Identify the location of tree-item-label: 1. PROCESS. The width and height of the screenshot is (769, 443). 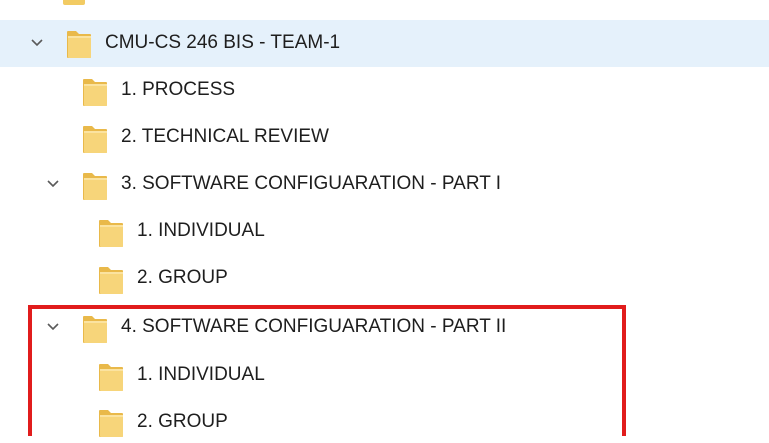
(178, 89).